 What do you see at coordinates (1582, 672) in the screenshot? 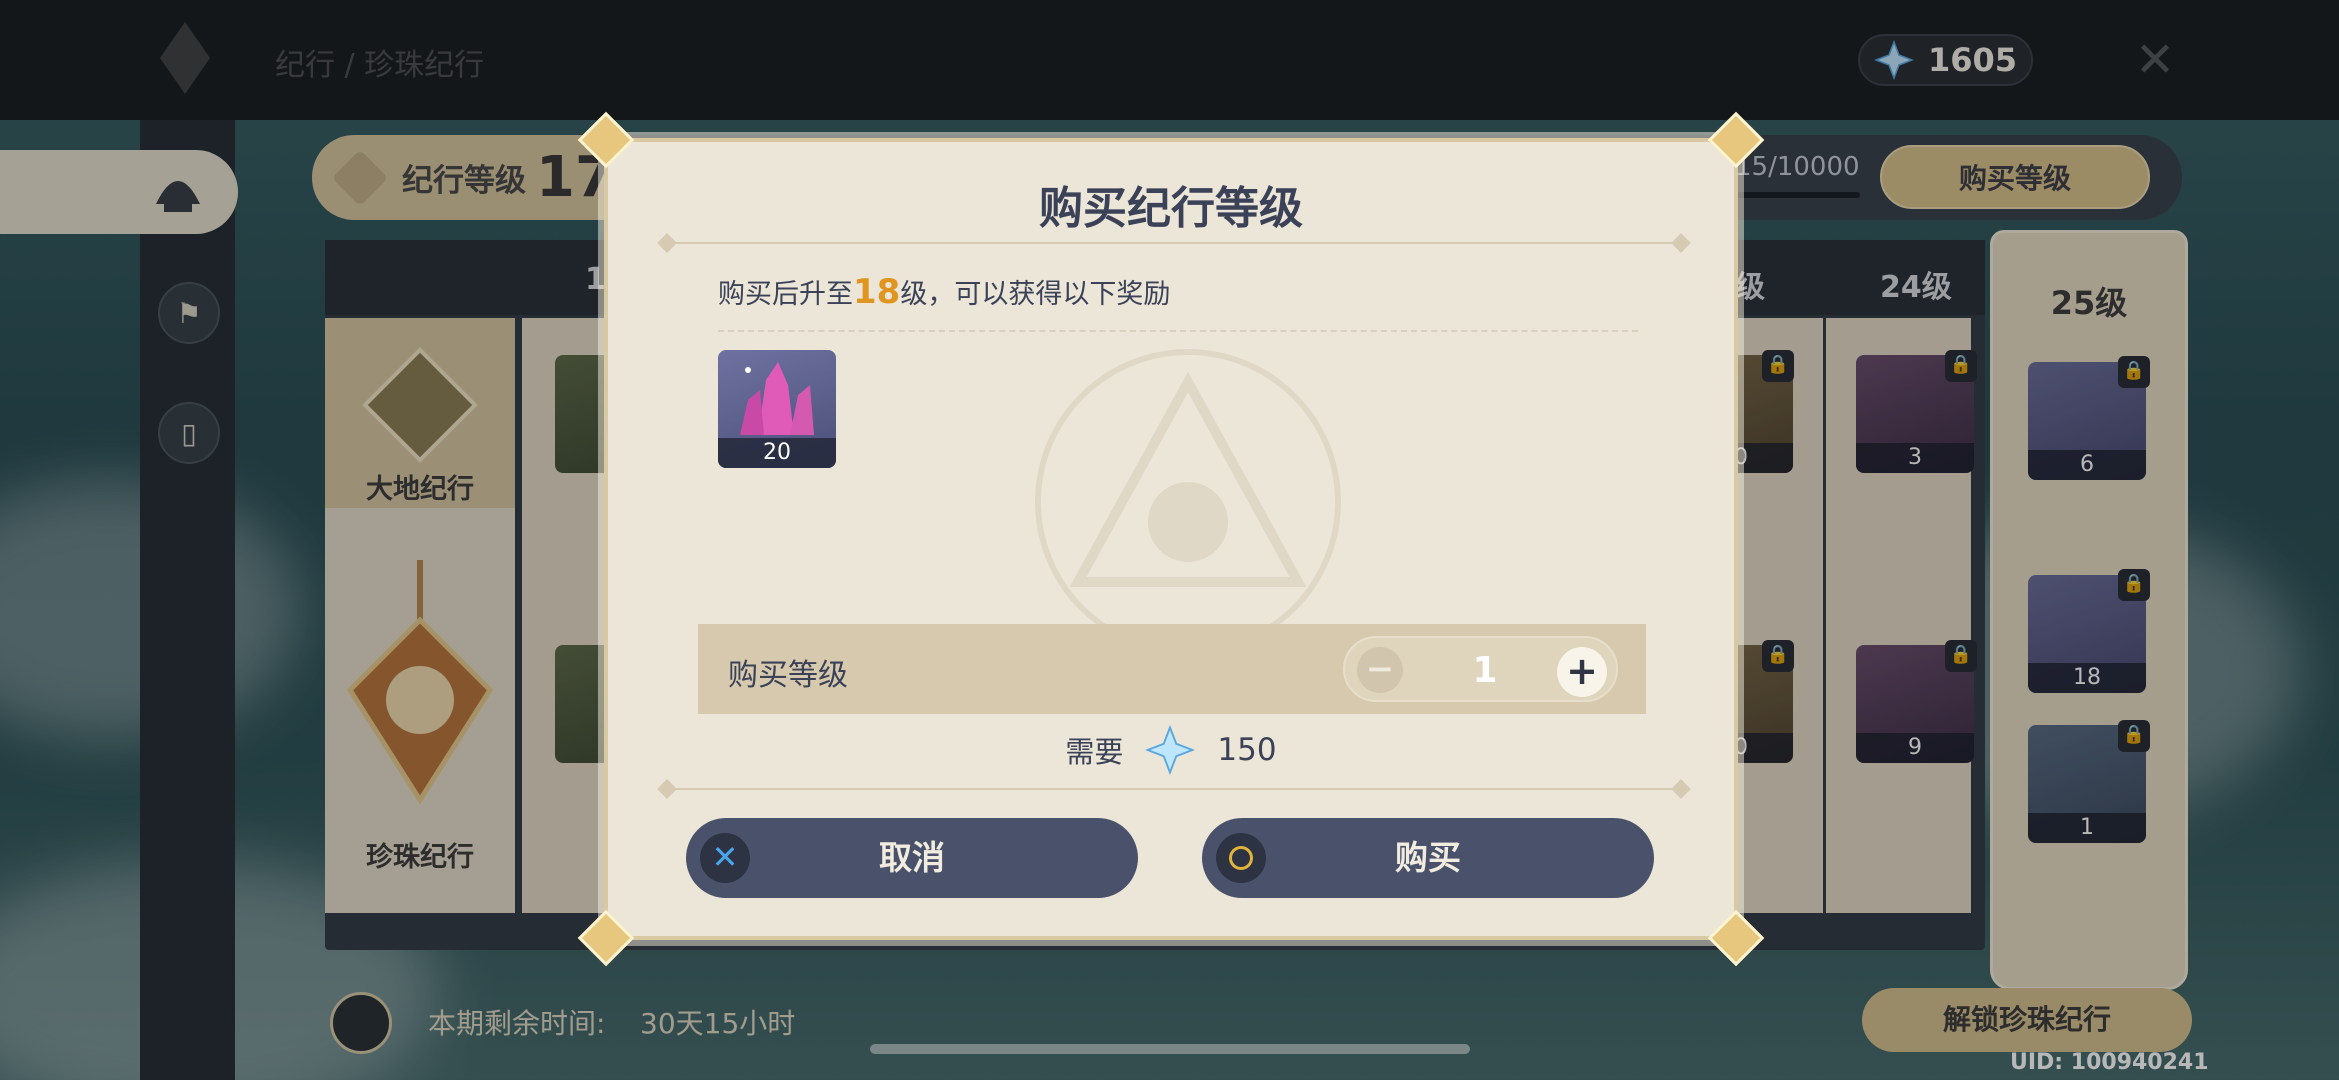
I see `increment-button: +` at bounding box center [1582, 672].